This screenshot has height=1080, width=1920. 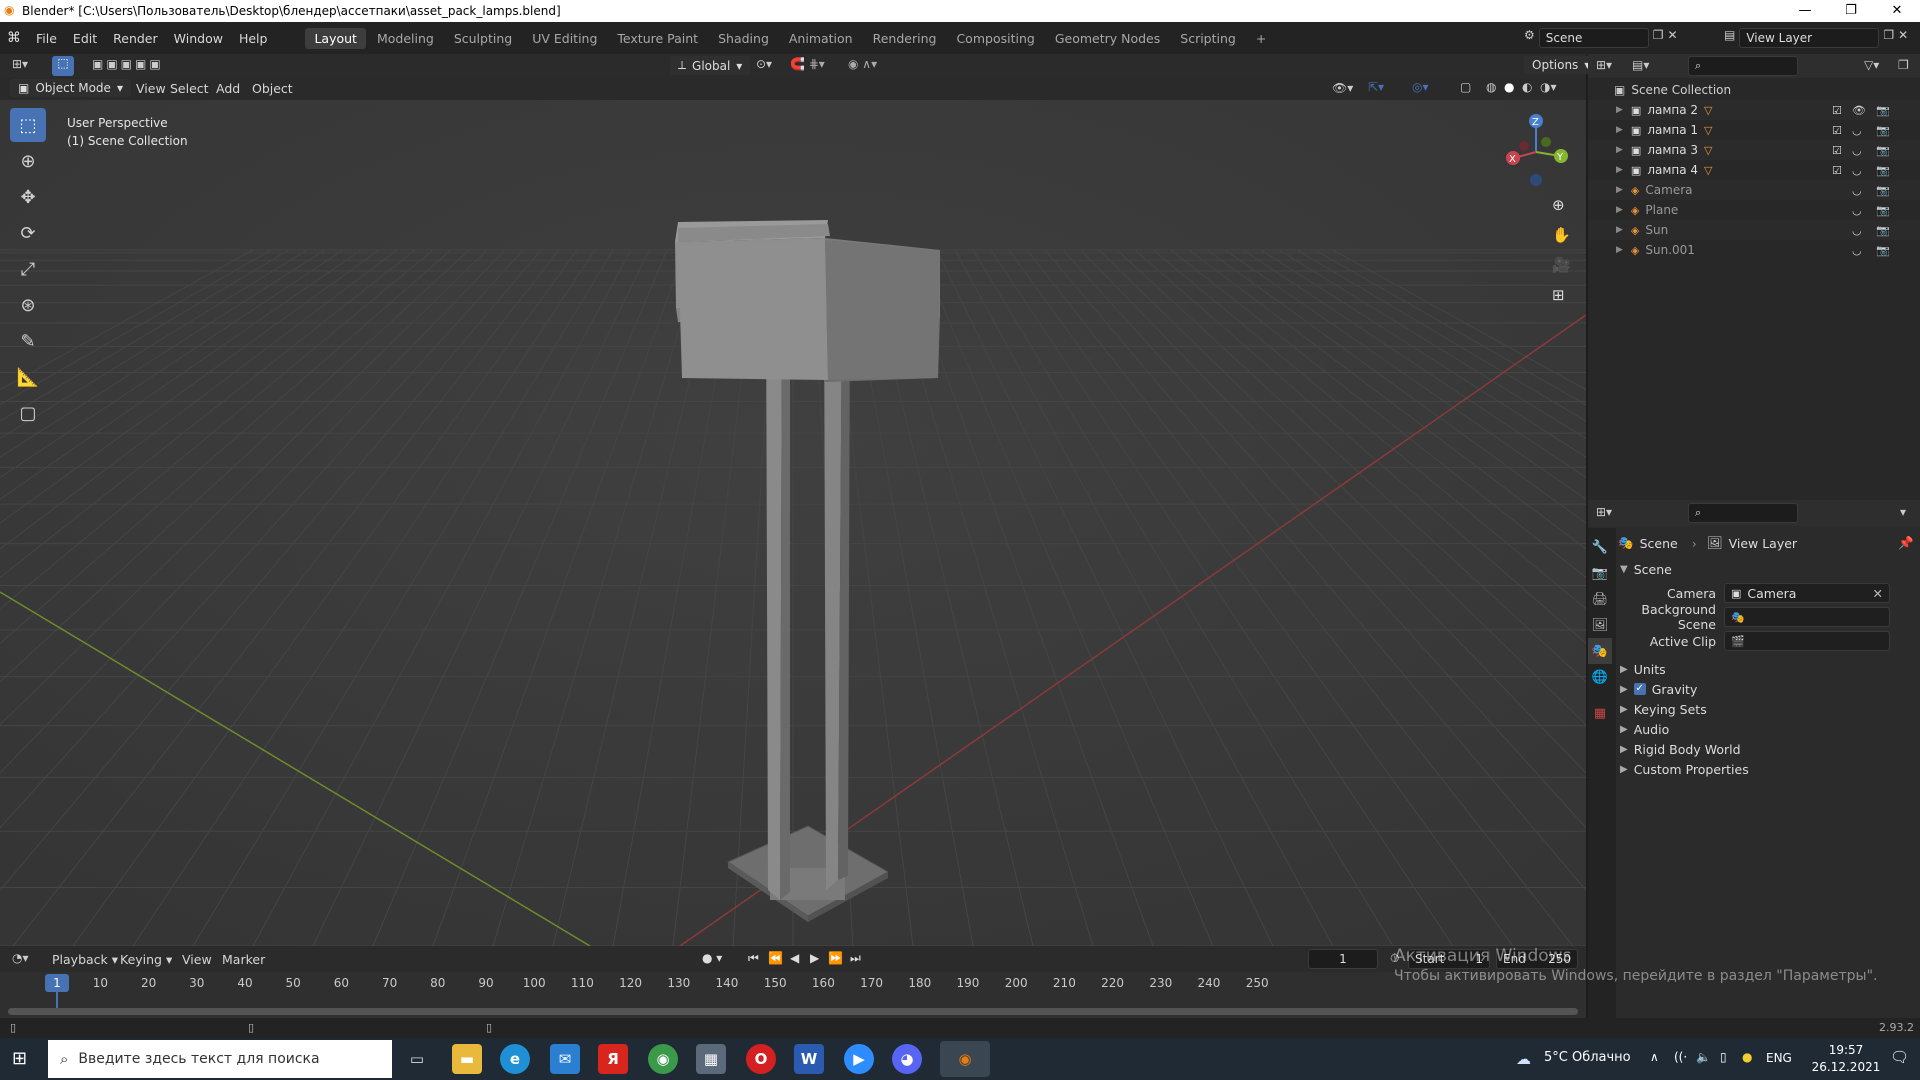 I want to click on display-mode-icon: ▤▾, so click(x=1640, y=65).